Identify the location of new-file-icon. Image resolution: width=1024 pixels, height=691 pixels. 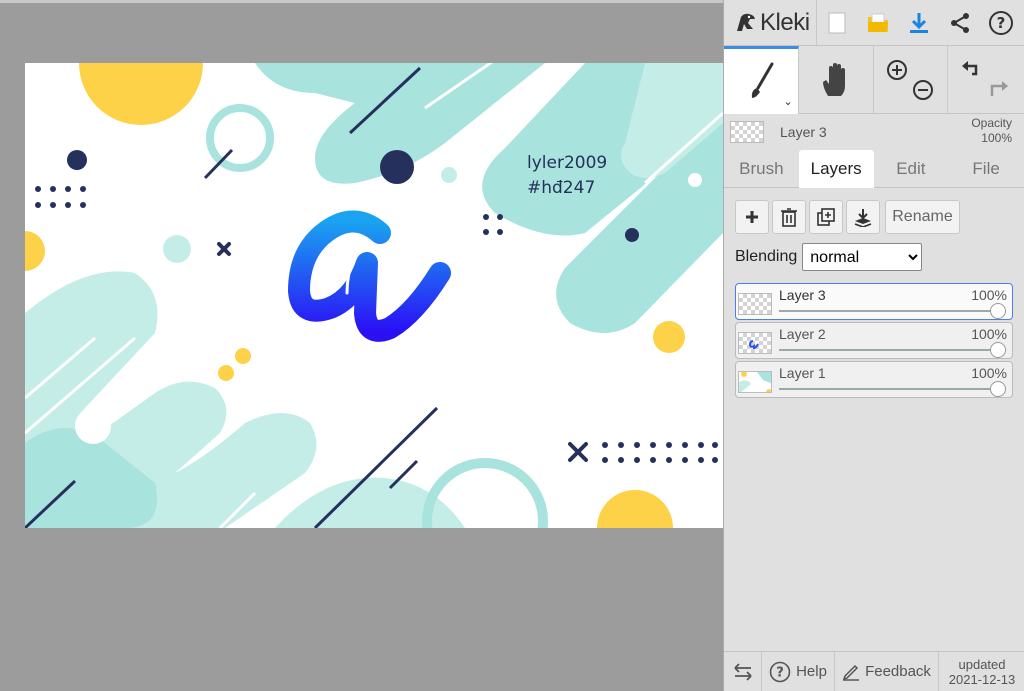
(837, 22).